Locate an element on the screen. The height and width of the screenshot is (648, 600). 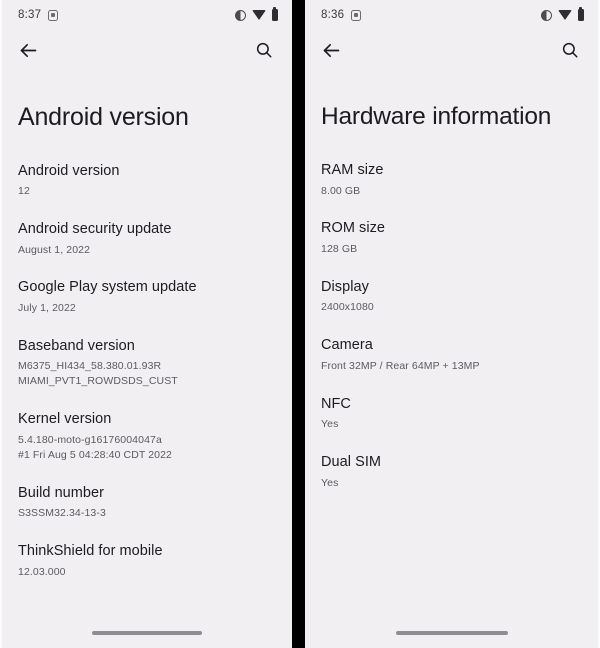
list-item-subtitle-line: MIAMI_PVT1_ROWDSDS_CUST is located at coordinates (98, 381).